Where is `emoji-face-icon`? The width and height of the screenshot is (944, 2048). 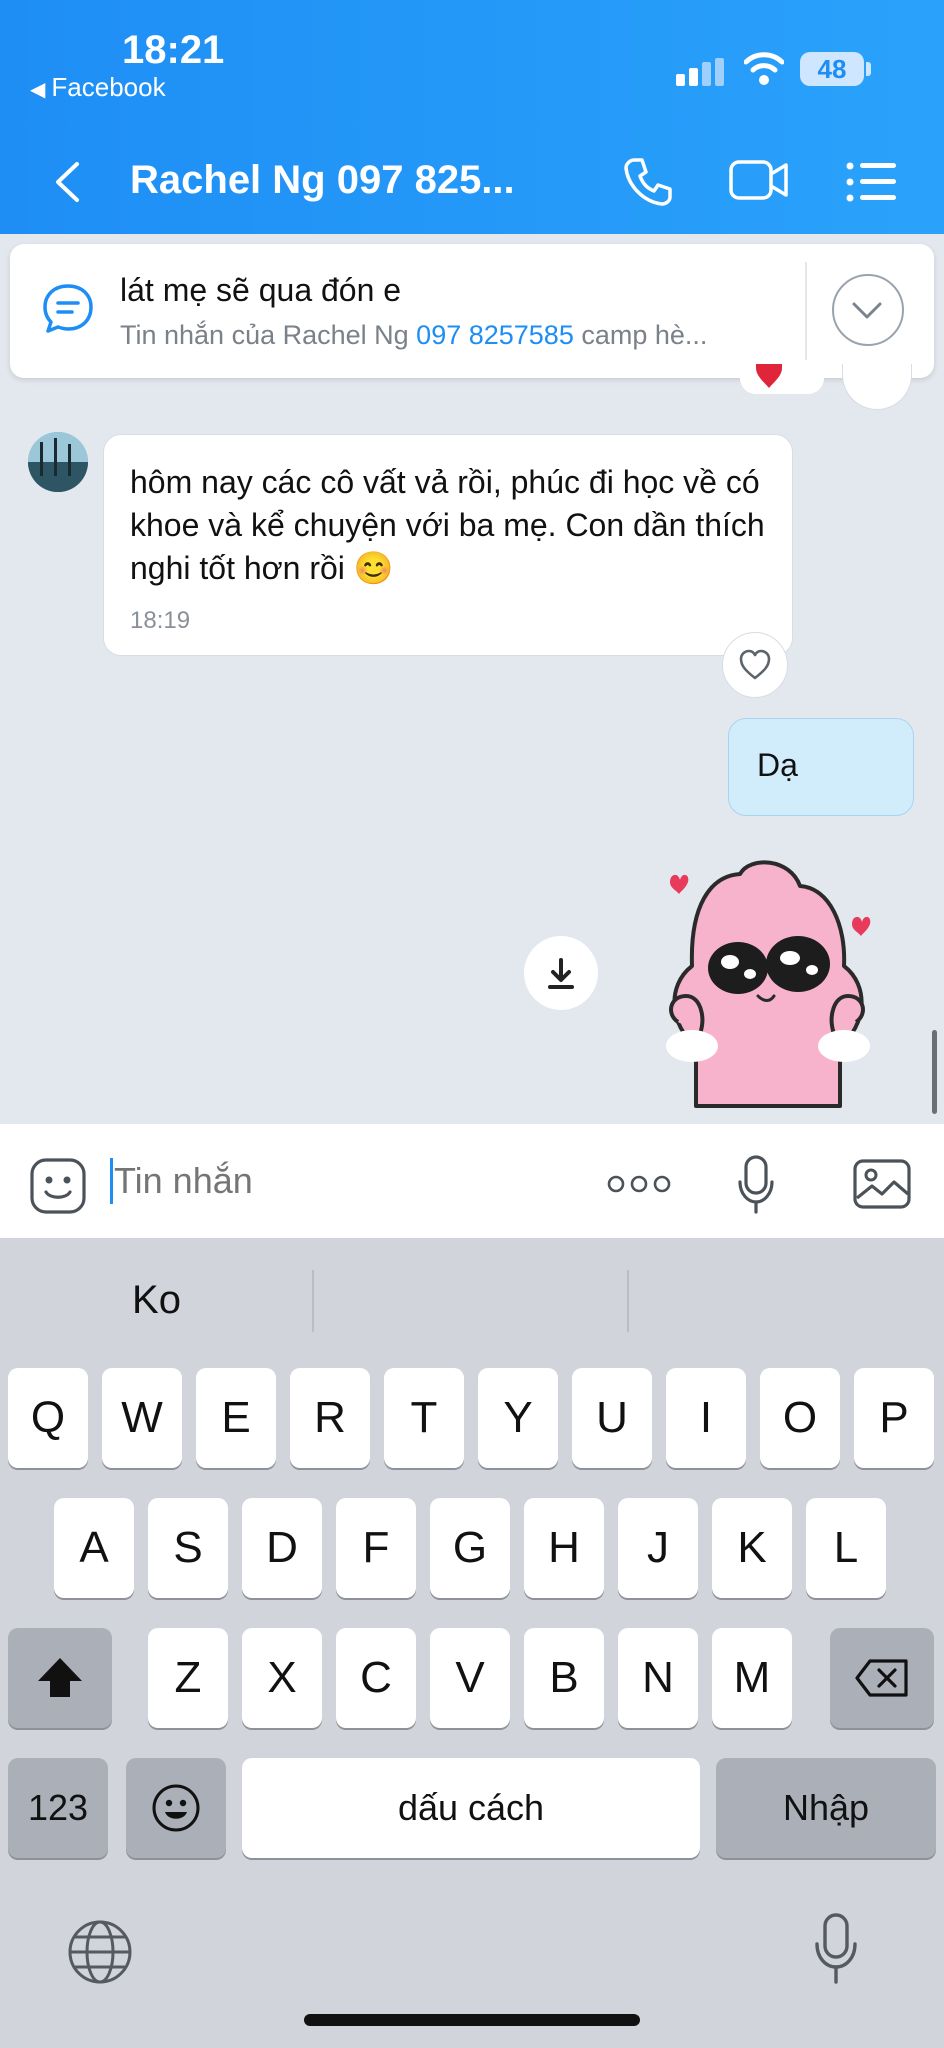
emoji-face-icon is located at coordinates (176, 1808).